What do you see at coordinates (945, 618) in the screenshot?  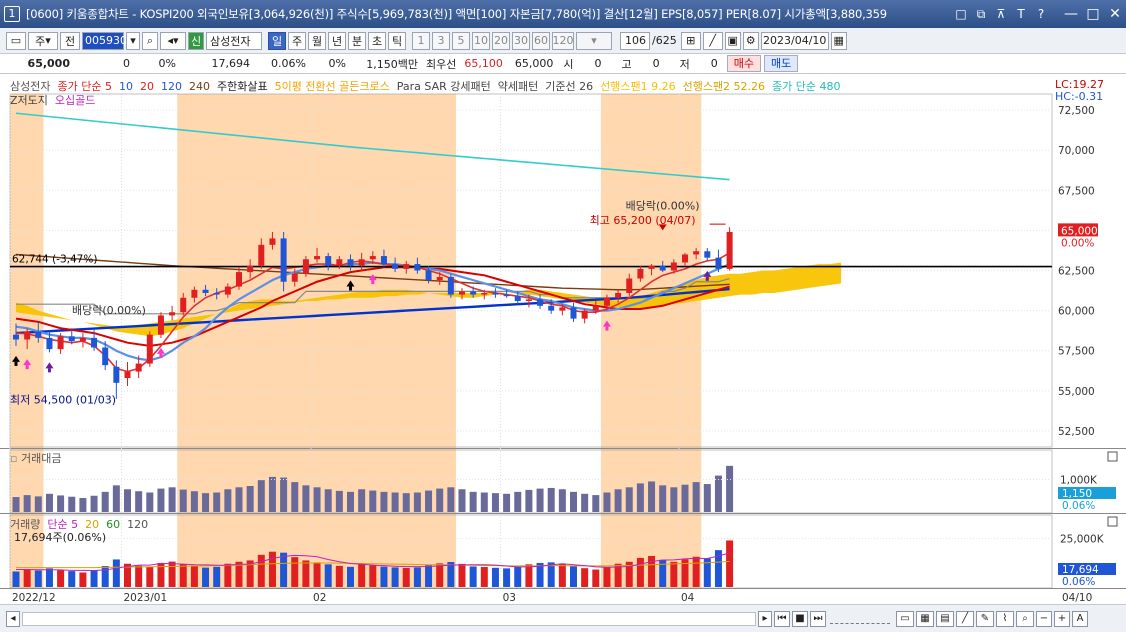 I see `panel-stack-icon: ▤` at bounding box center [945, 618].